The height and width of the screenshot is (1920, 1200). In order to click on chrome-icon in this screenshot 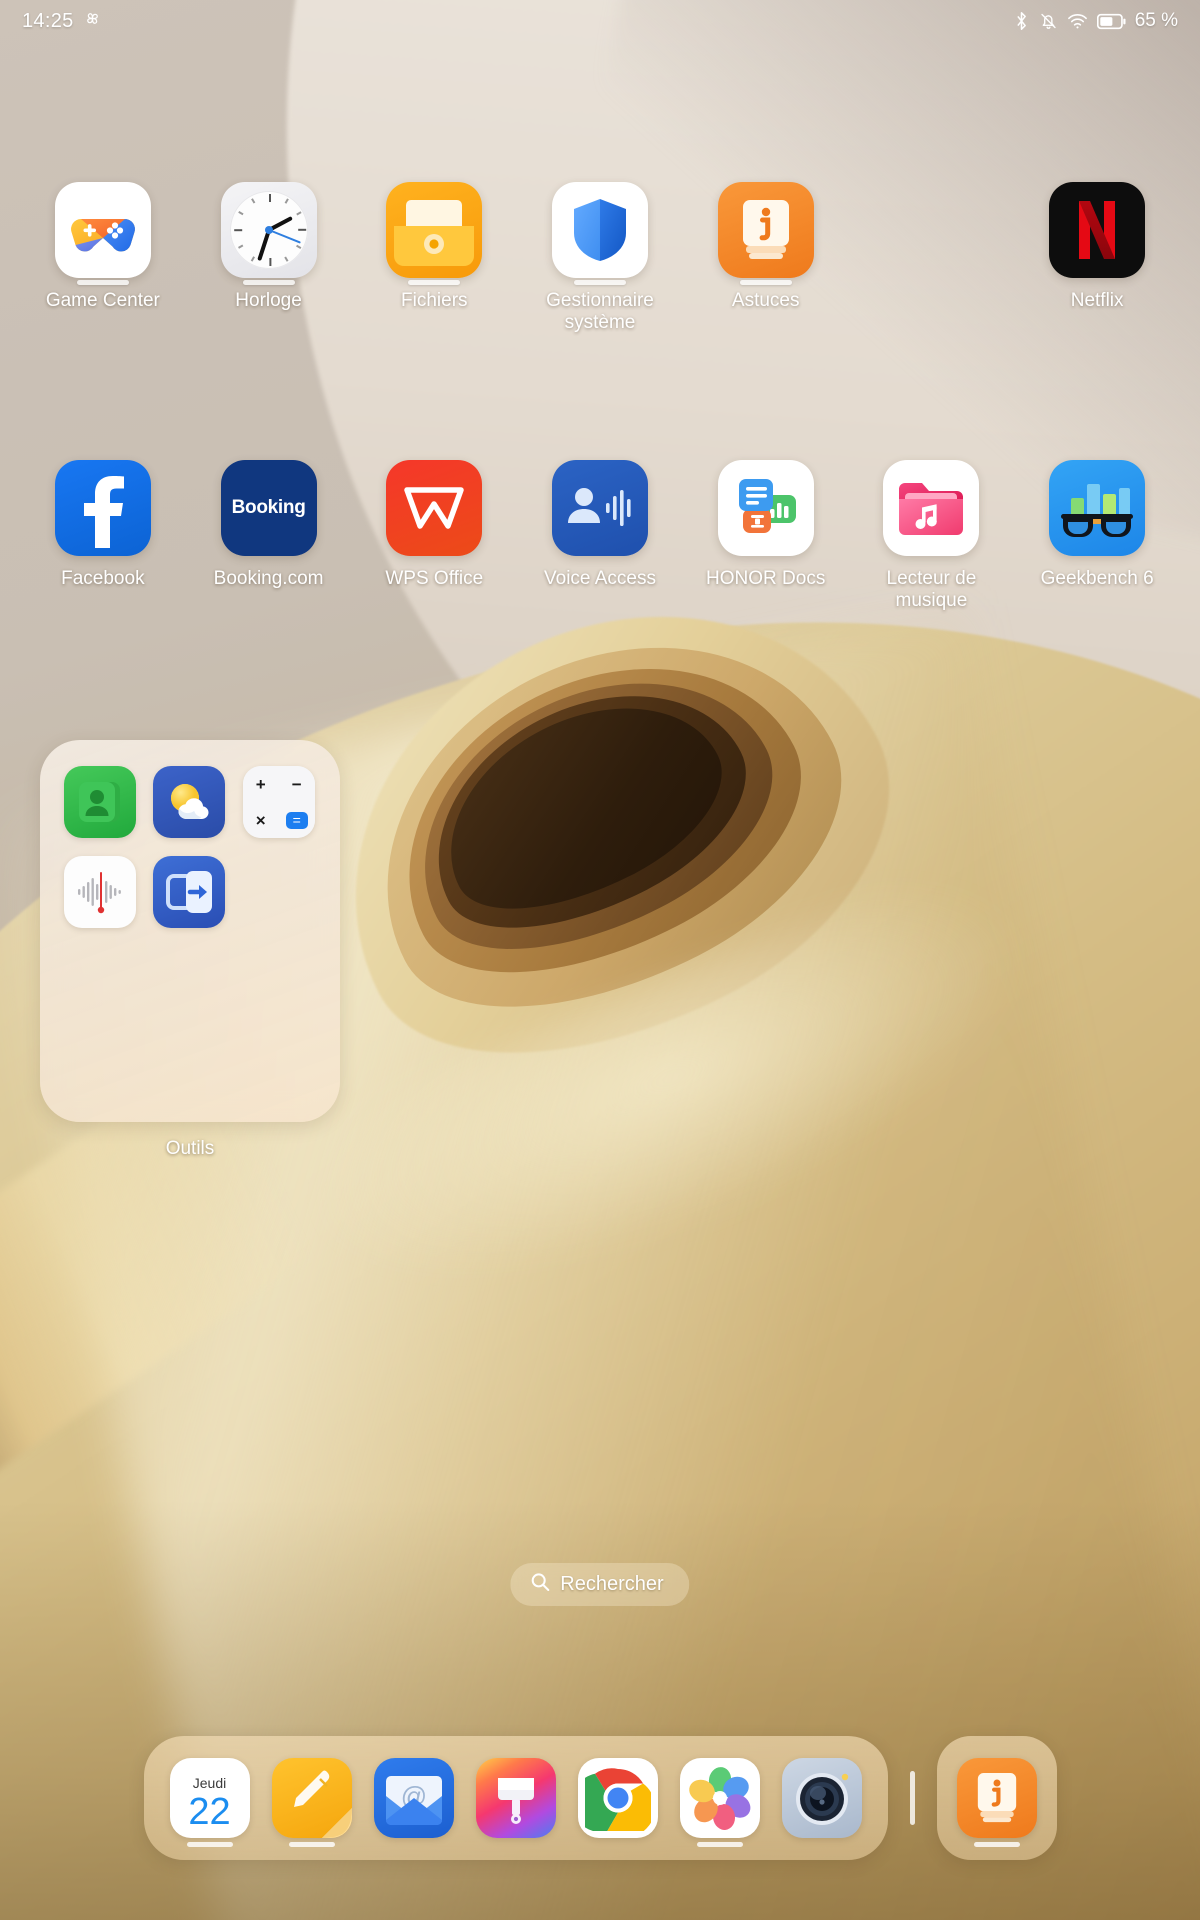, I will do `click(617, 1798)`.